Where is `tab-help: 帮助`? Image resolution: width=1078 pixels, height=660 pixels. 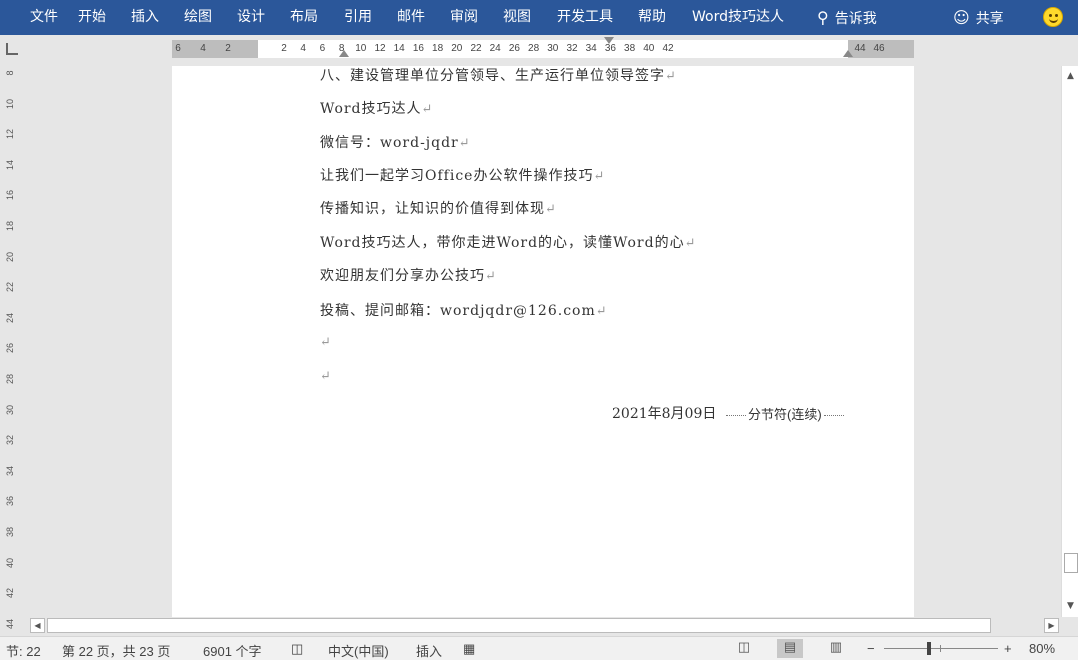 tab-help: 帮助 is located at coordinates (652, 17).